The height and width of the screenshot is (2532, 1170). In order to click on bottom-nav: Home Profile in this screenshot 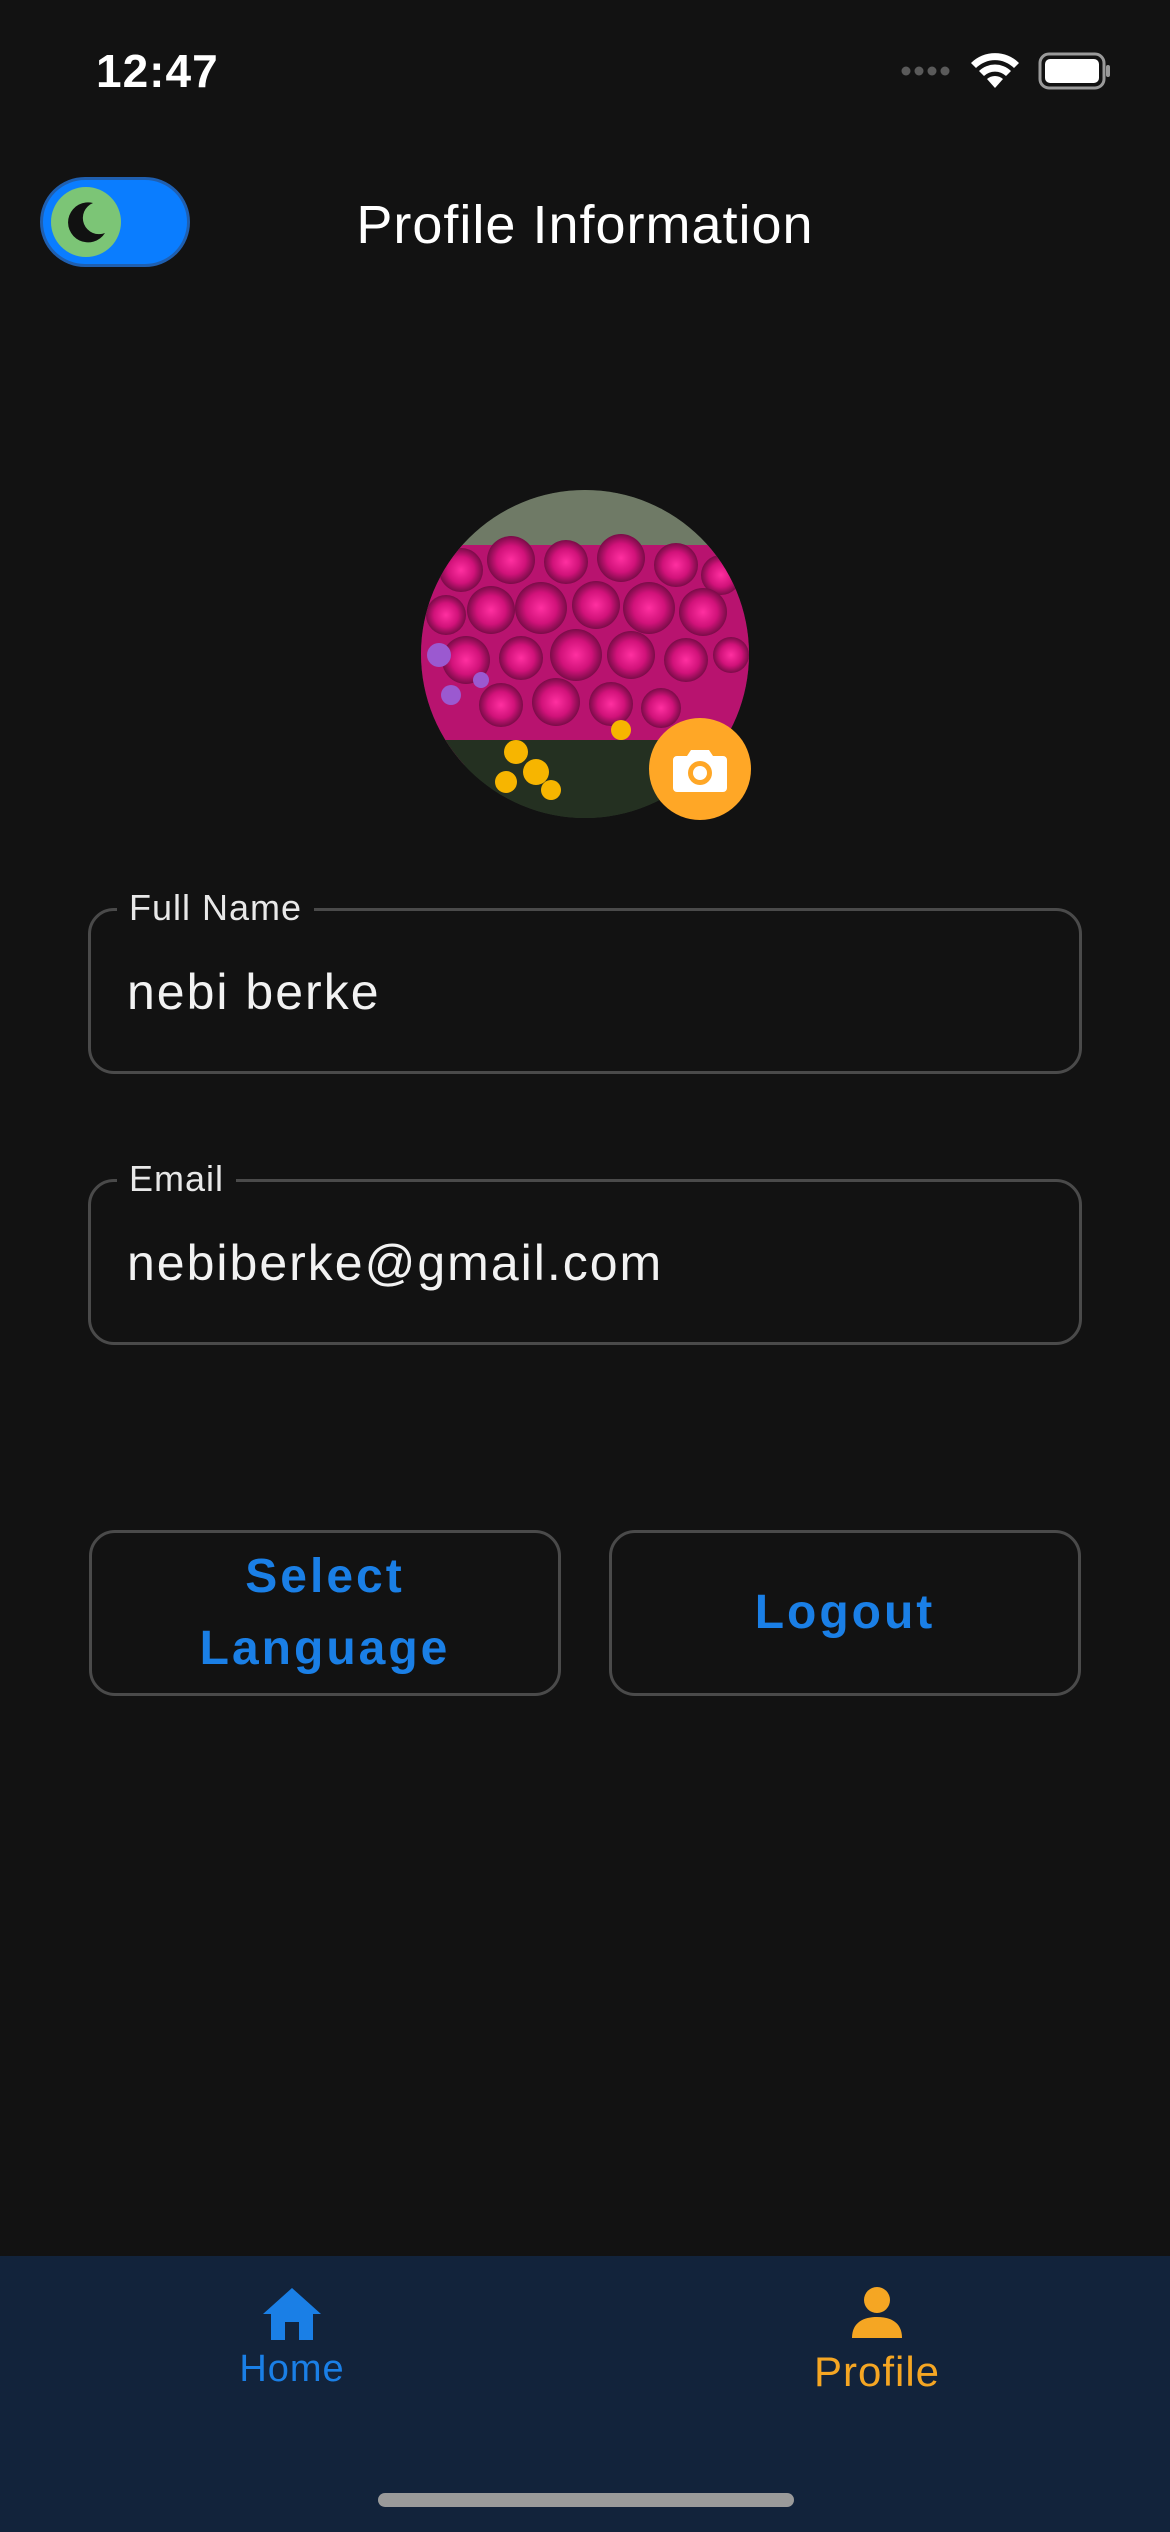, I will do `click(585, 2394)`.